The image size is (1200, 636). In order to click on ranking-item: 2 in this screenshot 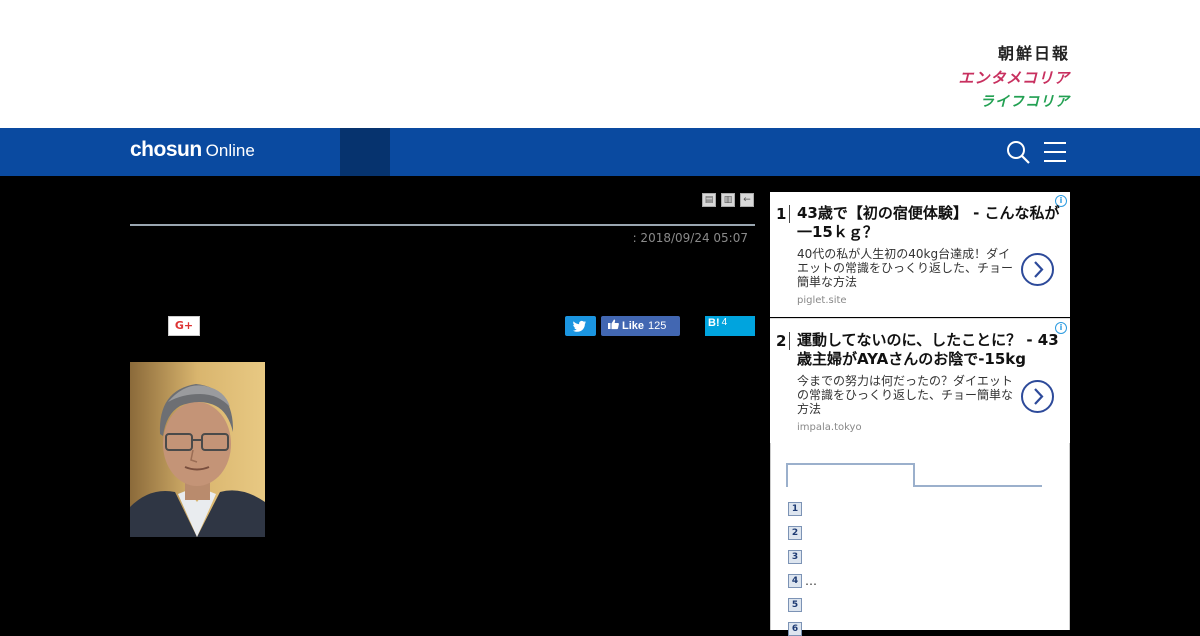, I will do `click(796, 533)`.